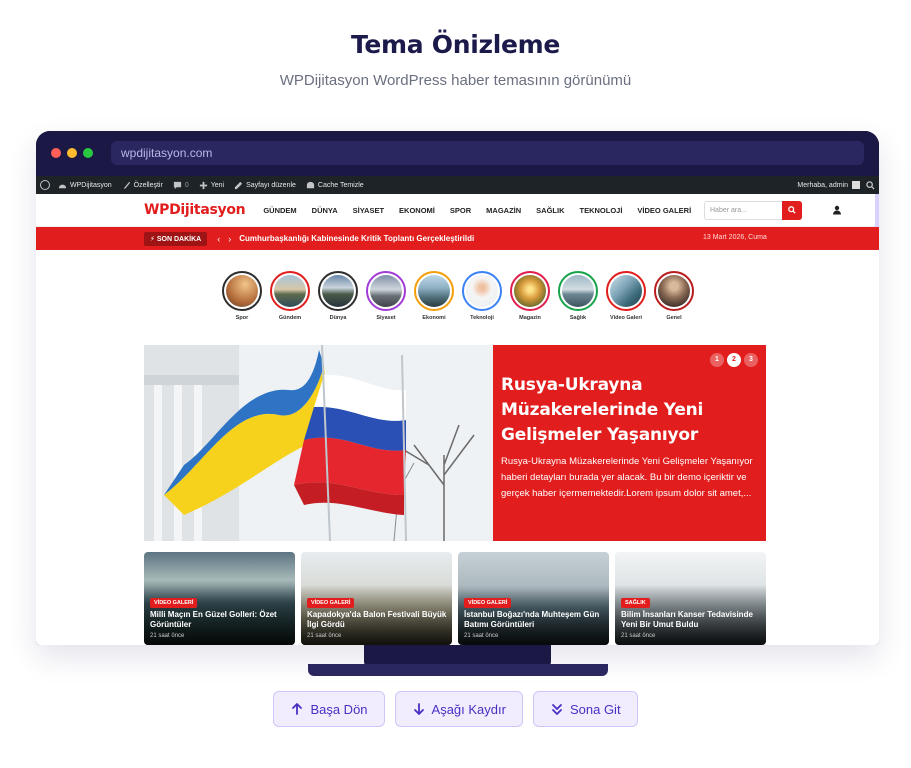  Describe the element at coordinates (578, 318) in the screenshot. I see `story-label: Sağlık` at that location.